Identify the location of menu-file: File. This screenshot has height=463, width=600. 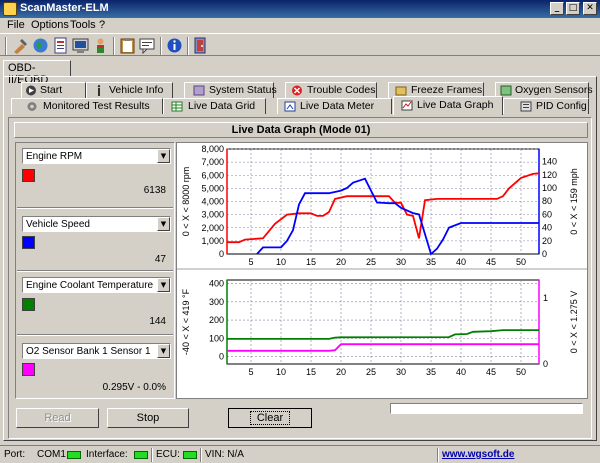
(16, 25).